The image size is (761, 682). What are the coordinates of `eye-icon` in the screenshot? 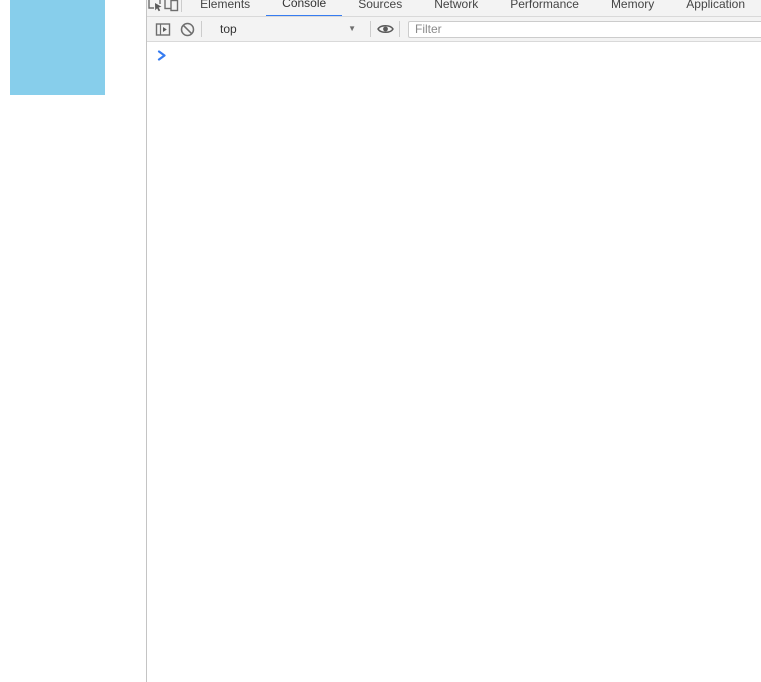 It's located at (385, 29).